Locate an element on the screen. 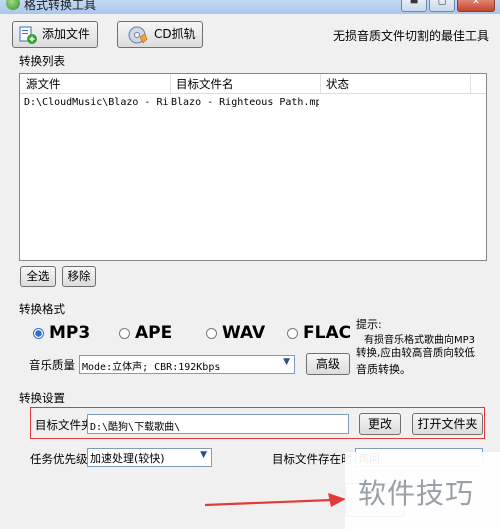 The height and width of the screenshot is (529, 500). radio-wav-label: WAV is located at coordinates (243, 333).